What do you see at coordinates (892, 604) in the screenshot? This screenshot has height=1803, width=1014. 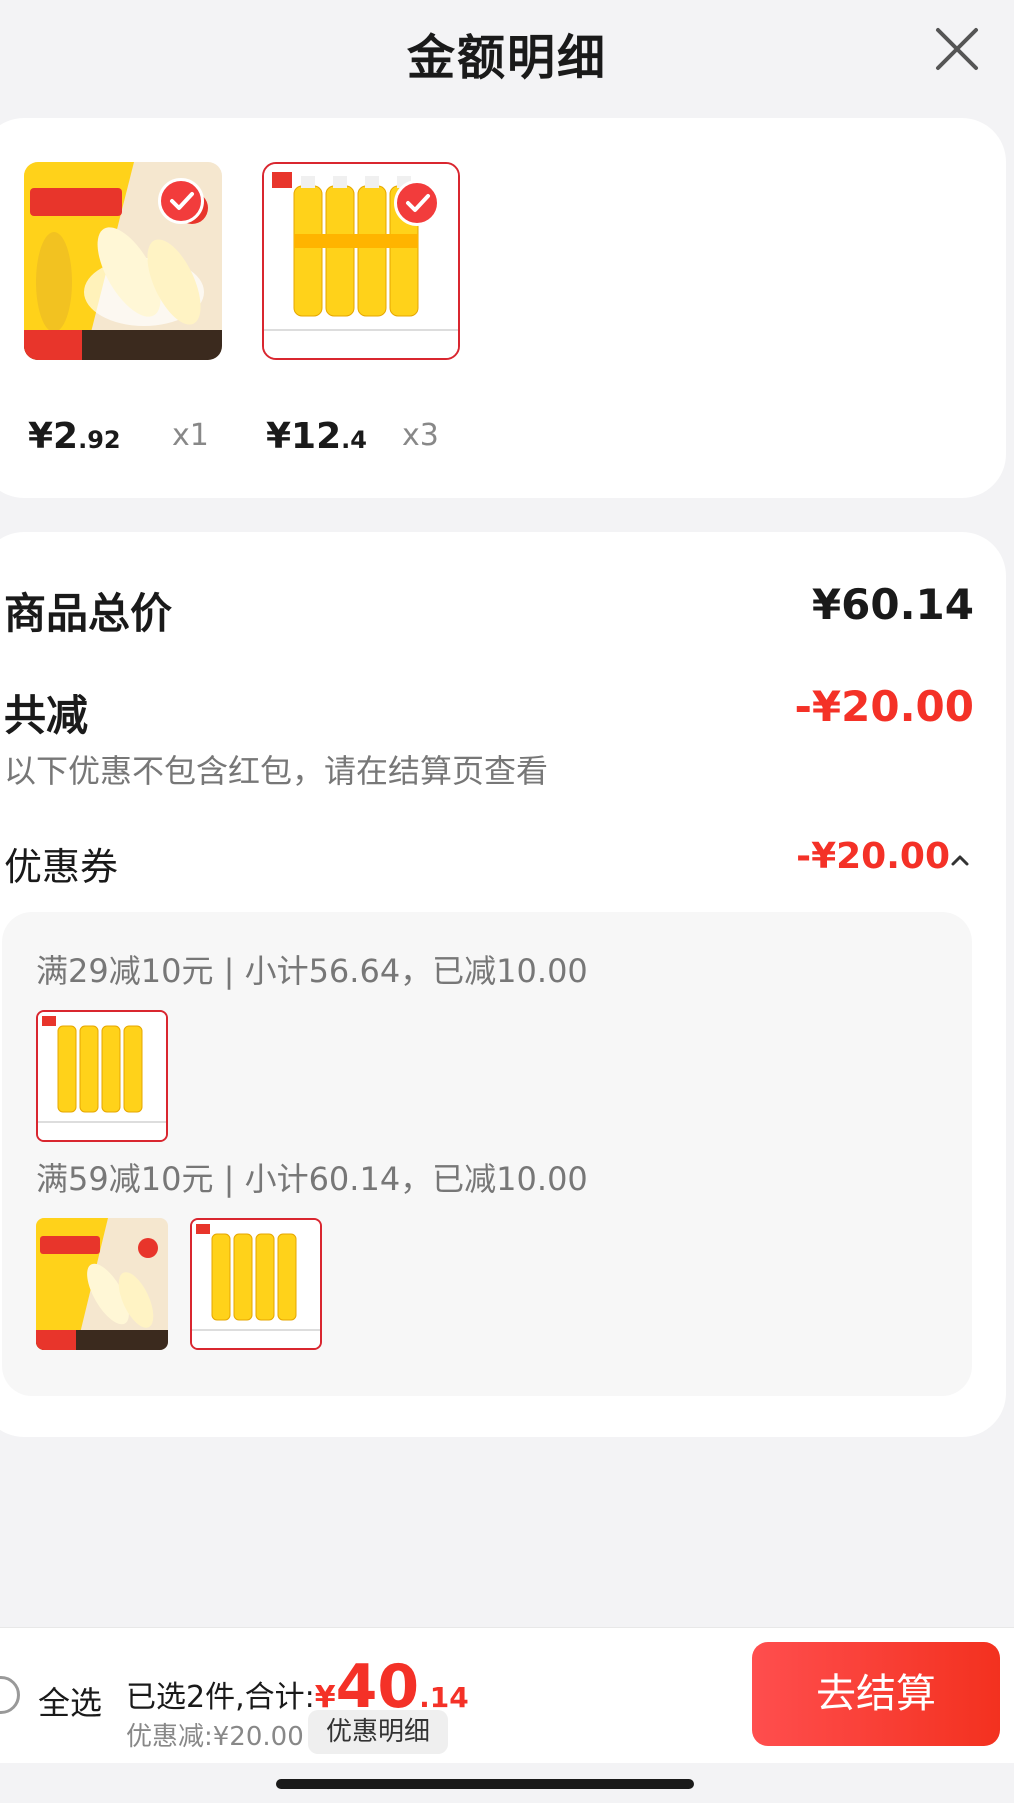 I see `total-price-value: ¥60.14` at bounding box center [892, 604].